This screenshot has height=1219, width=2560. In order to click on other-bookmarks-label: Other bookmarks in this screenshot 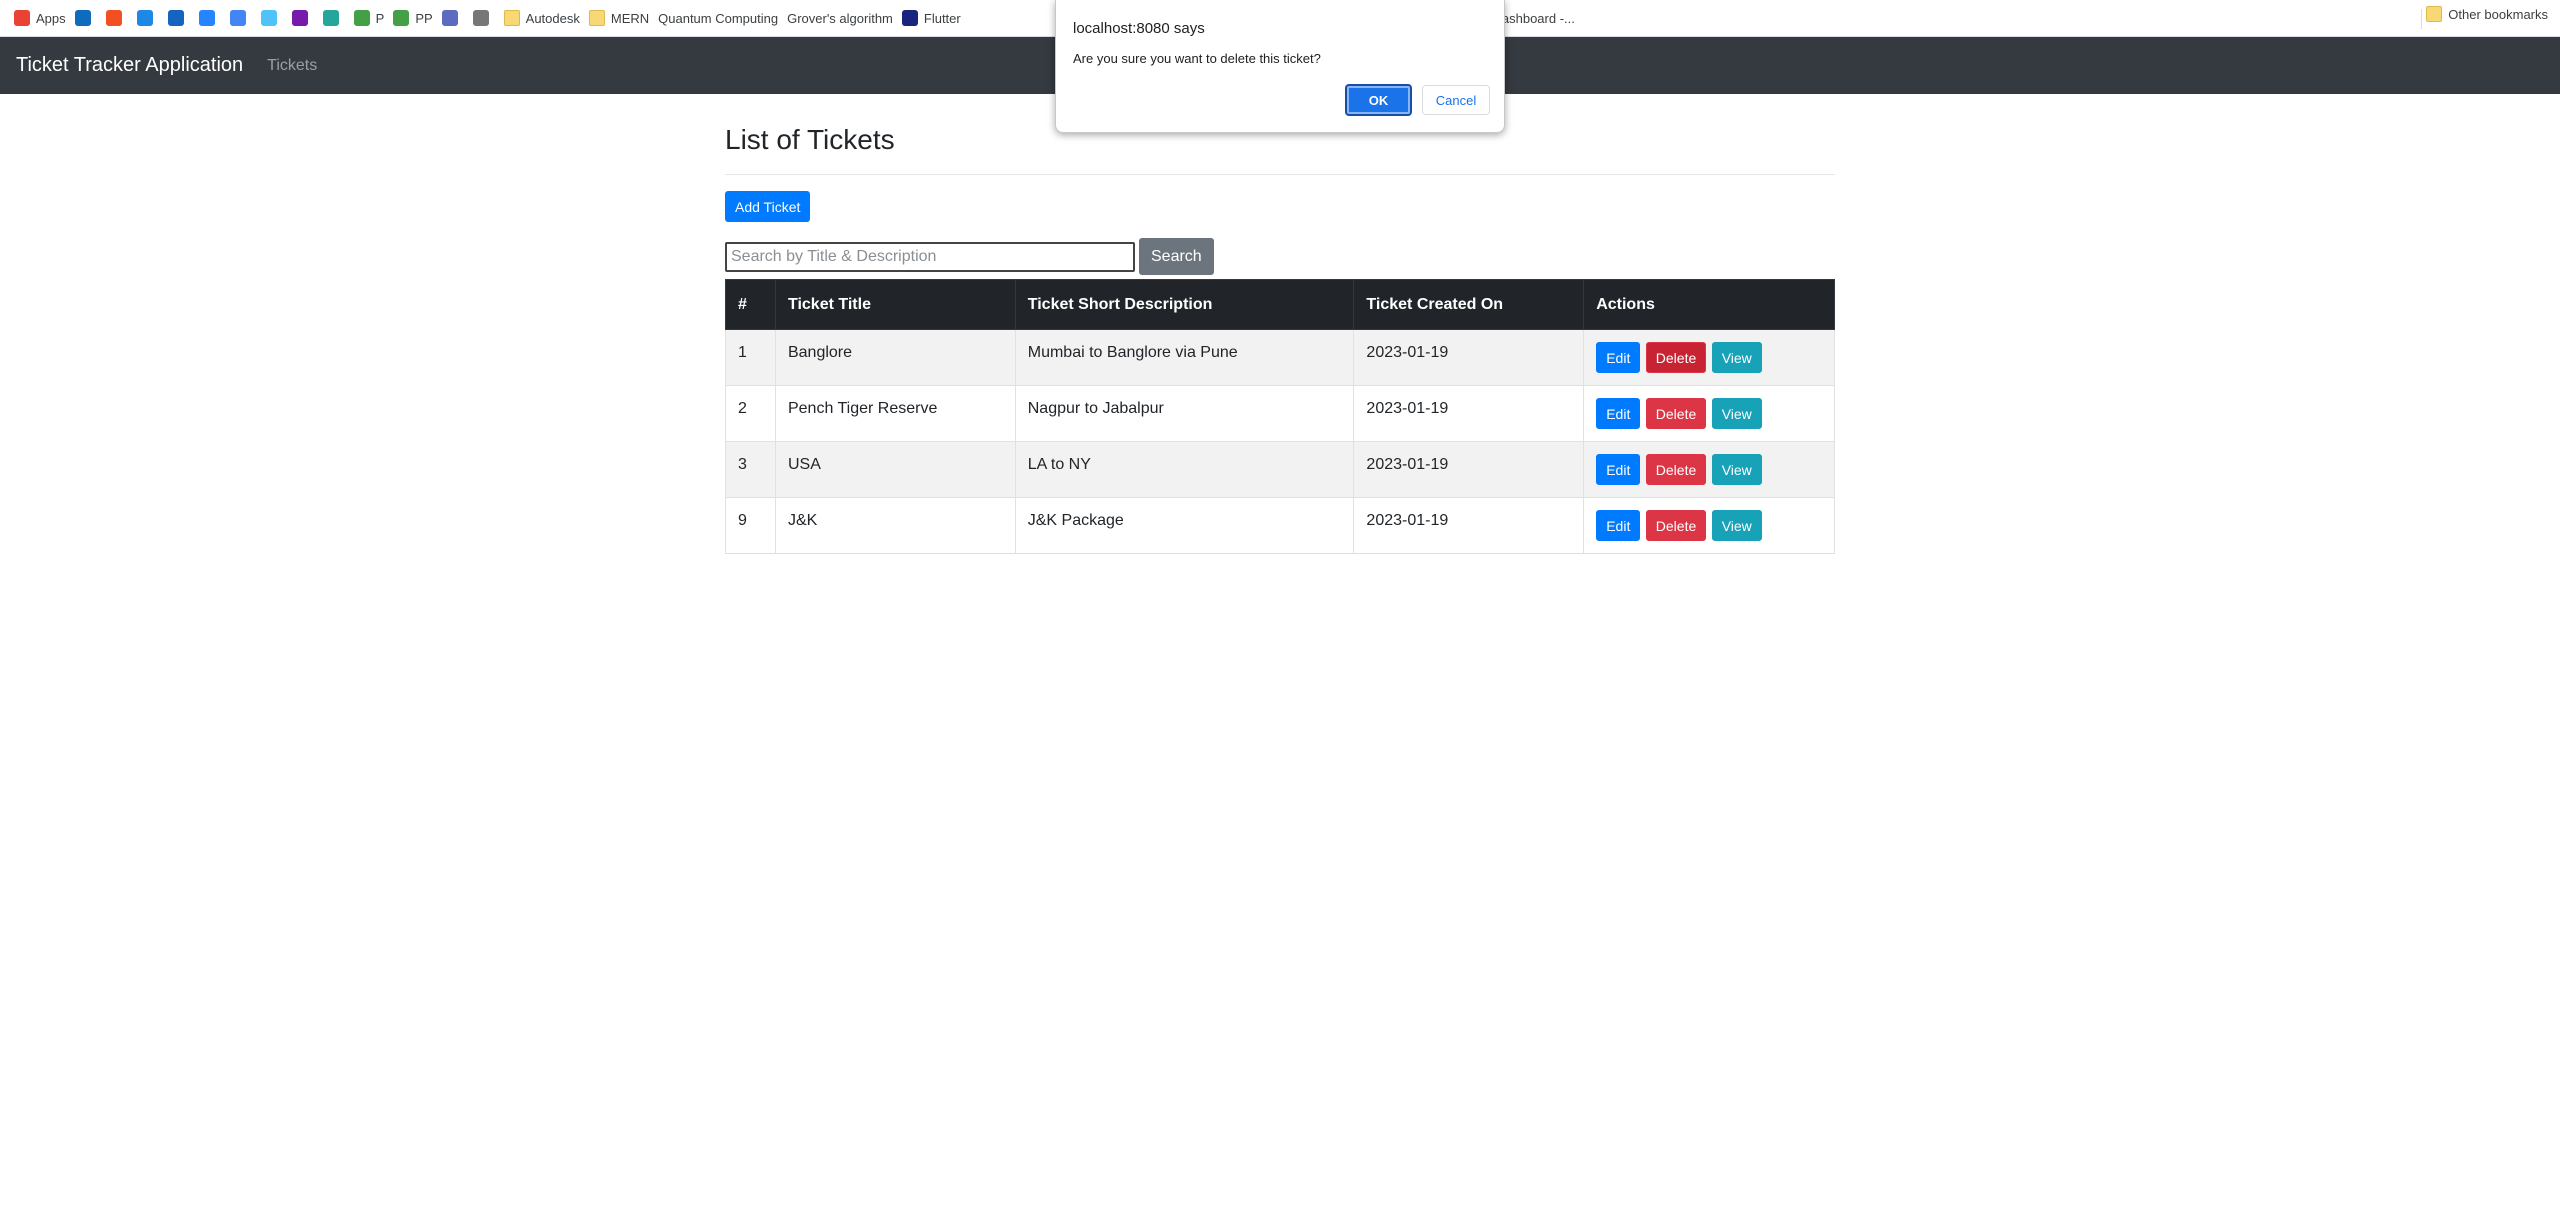, I will do `click(2498, 14)`.